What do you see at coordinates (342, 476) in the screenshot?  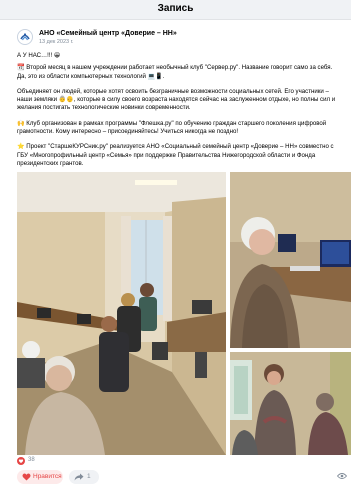 I see `eye-icon` at bounding box center [342, 476].